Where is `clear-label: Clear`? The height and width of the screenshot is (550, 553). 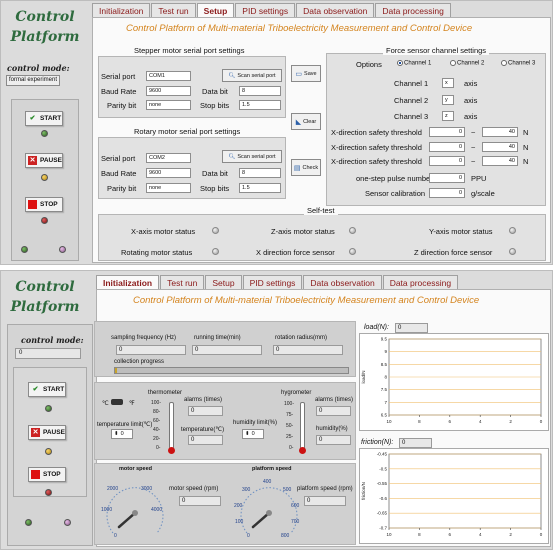
clear-label: Clear is located at coordinates (310, 121).